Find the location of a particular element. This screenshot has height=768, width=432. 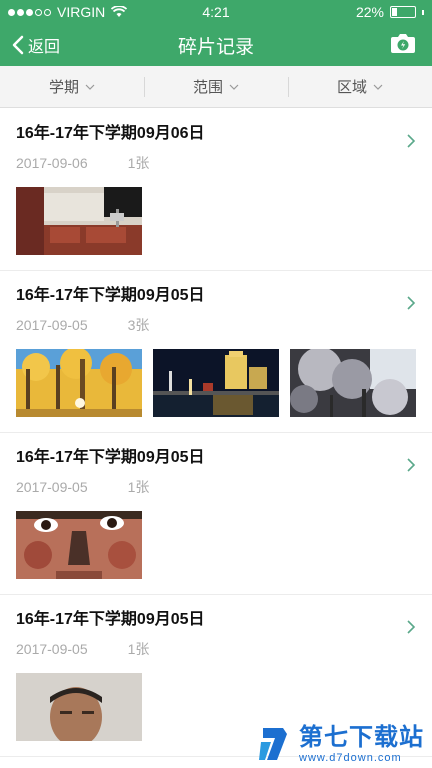

record-meta: 2017-09-05 3张 is located at coordinates (216, 325).